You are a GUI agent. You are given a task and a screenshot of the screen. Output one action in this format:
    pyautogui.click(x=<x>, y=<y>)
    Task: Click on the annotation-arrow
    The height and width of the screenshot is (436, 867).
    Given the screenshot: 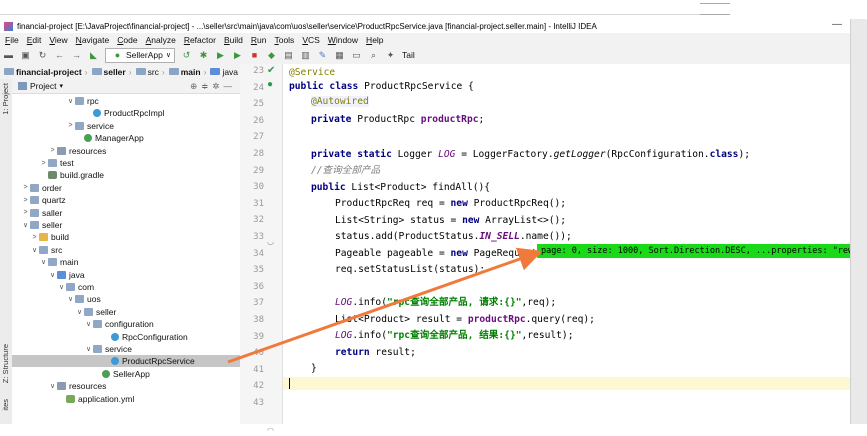 What is the action you would take?
    pyautogui.click(x=385, y=305)
    